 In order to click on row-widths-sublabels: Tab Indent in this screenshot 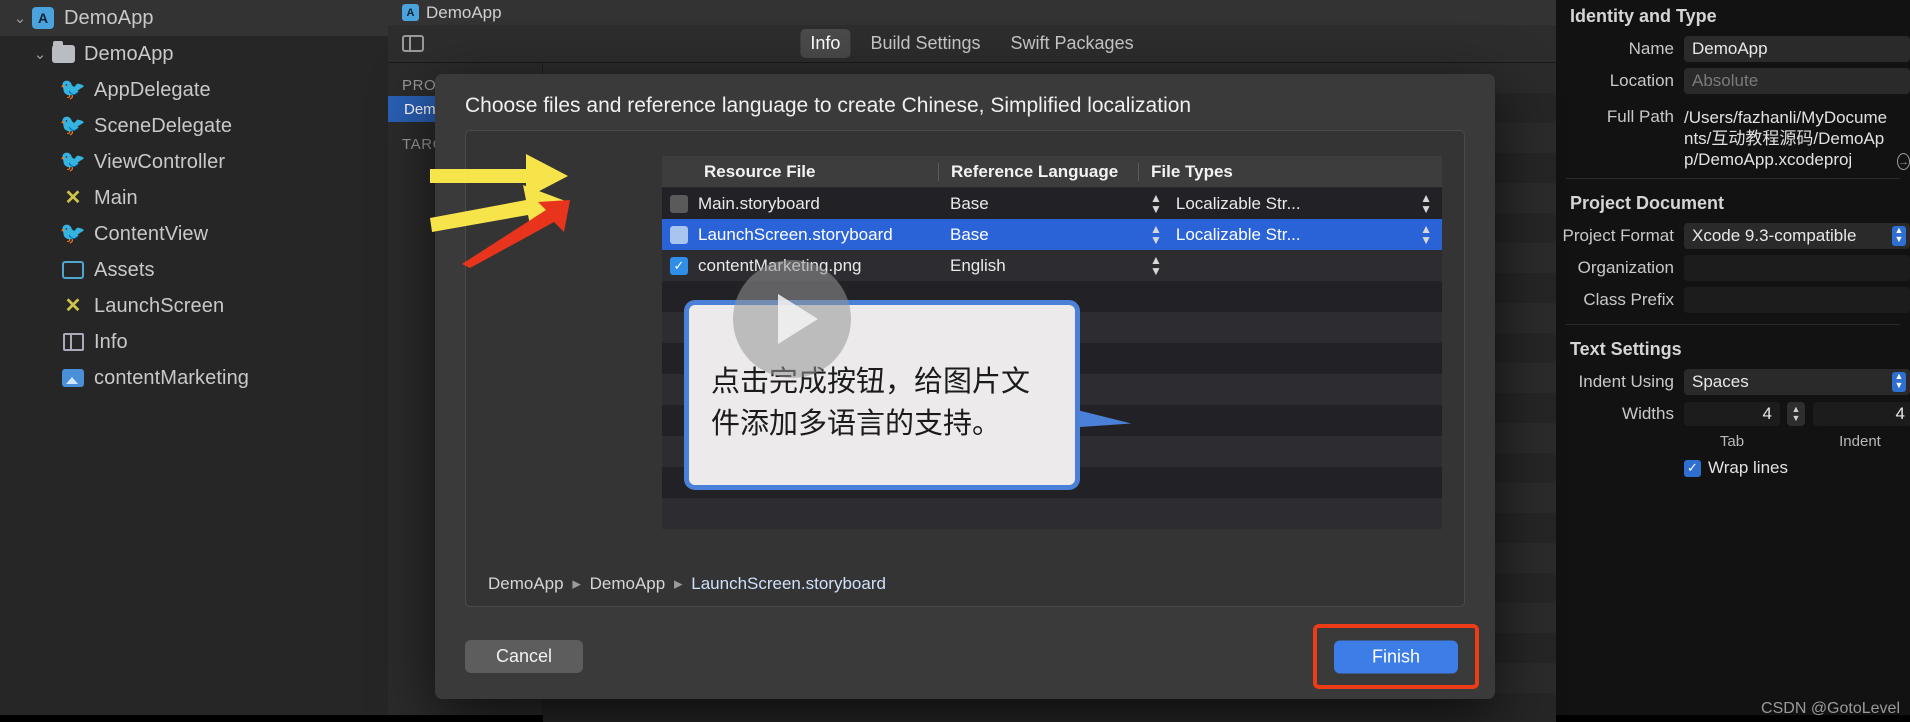, I will do `click(1733, 441)`.